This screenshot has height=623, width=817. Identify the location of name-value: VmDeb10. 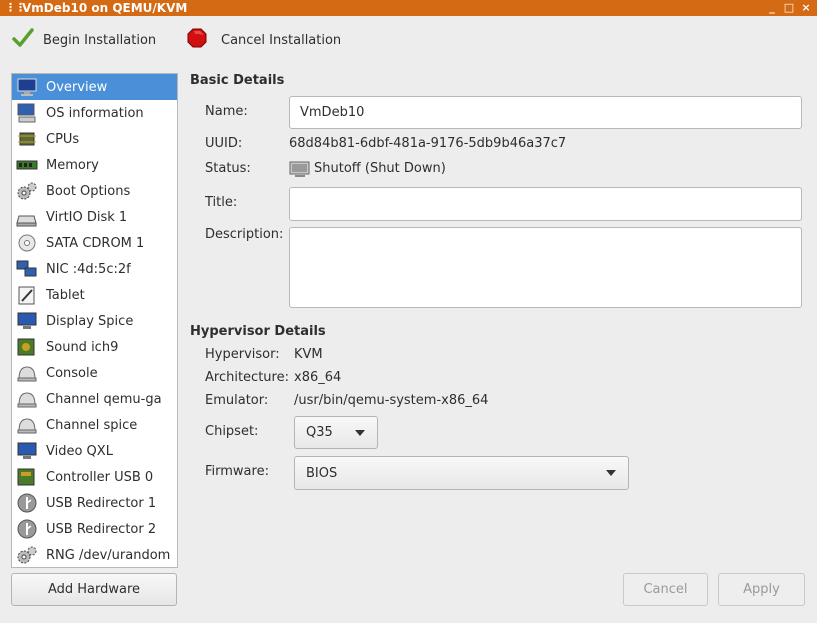
(332, 112).